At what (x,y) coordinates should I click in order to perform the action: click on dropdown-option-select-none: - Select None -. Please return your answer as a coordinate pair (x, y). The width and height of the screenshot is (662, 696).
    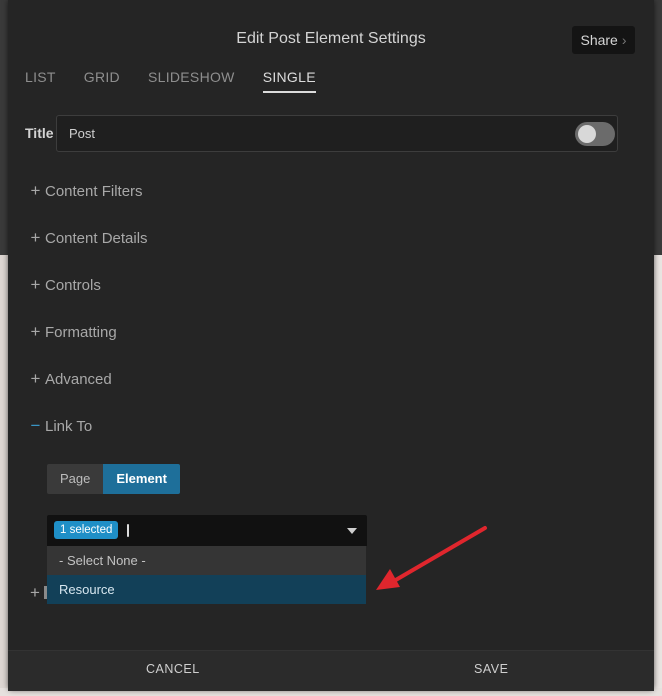
    Looking at the image, I should click on (206, 560).